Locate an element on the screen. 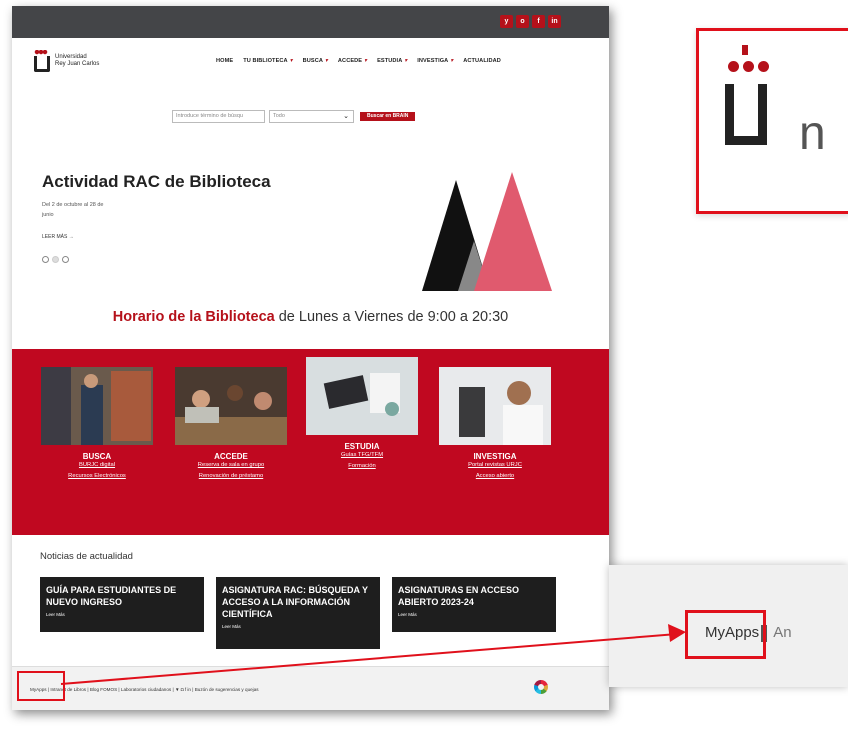 This screenshot has height=735, width=848. callout-arrow is located at coordinates (373, 654).